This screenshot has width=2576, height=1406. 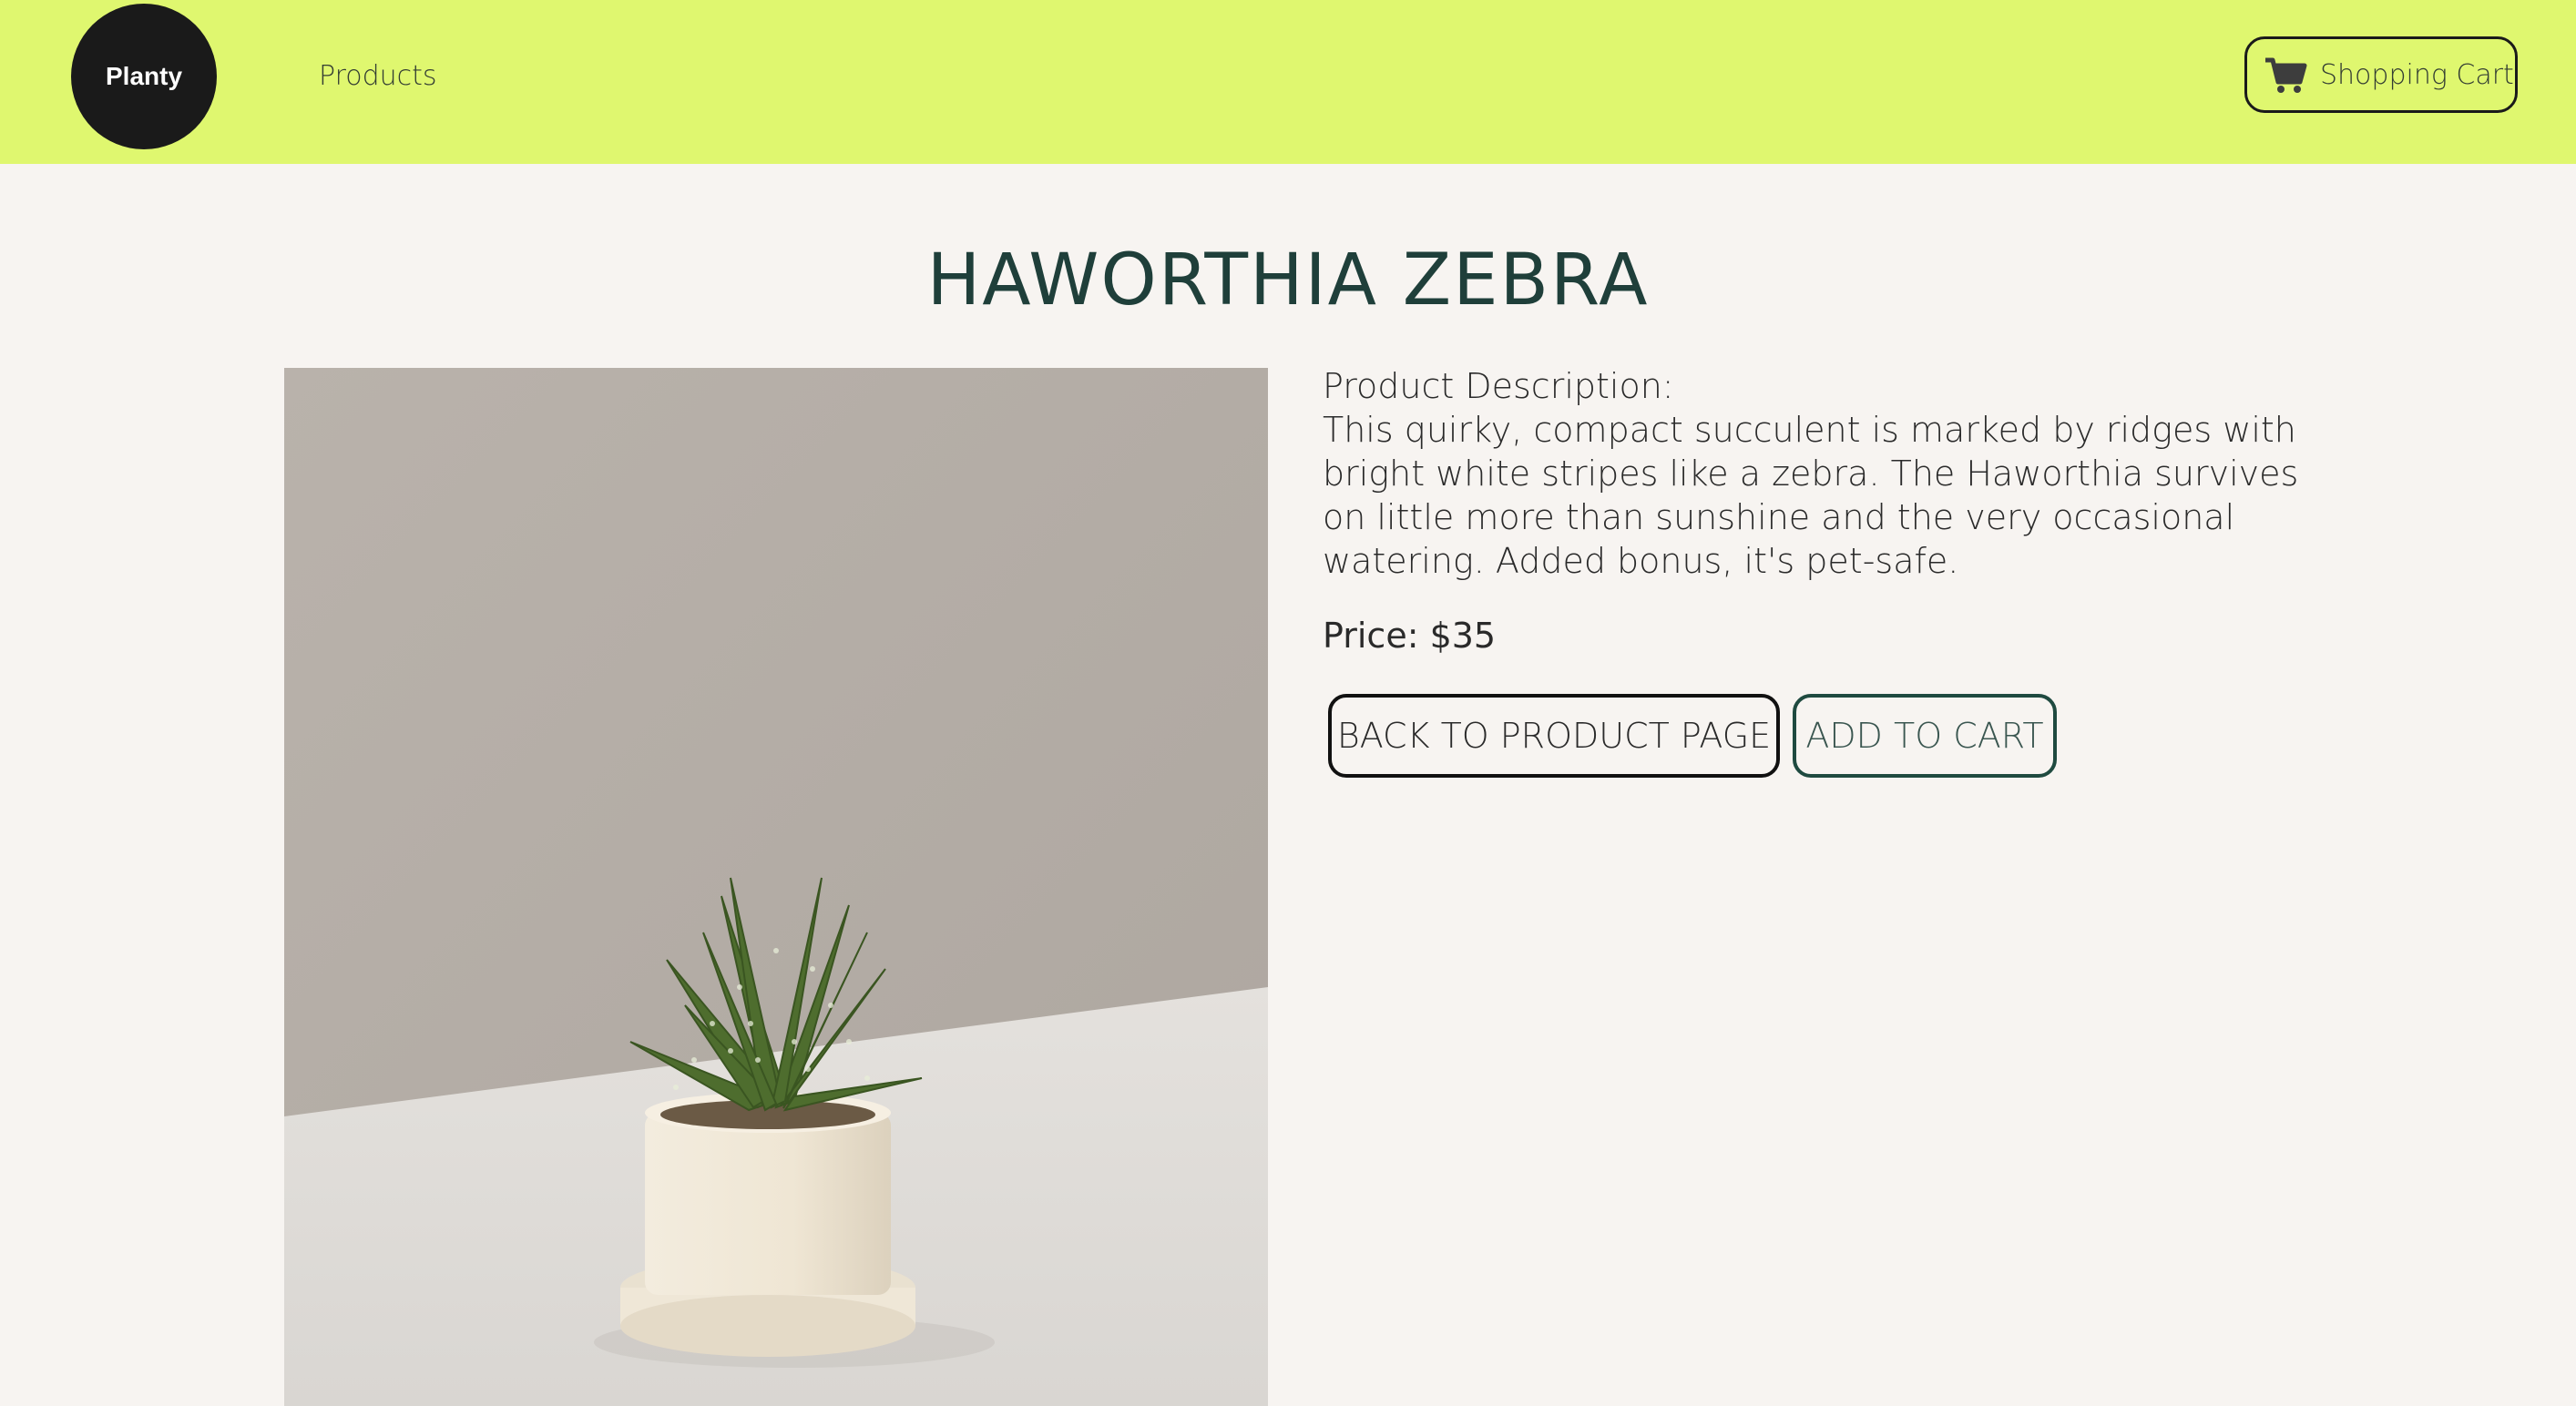 I want to click on back-to-product-page-button: BACK TO PRODUCT PAGE, so click(x=1554, y=736).